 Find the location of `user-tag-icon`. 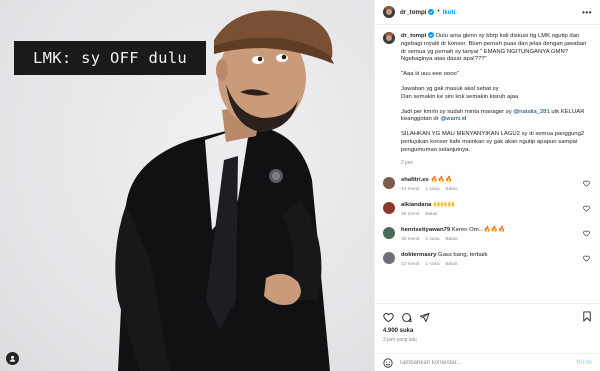

user-tag-icon is located at coordinates (12, 358).